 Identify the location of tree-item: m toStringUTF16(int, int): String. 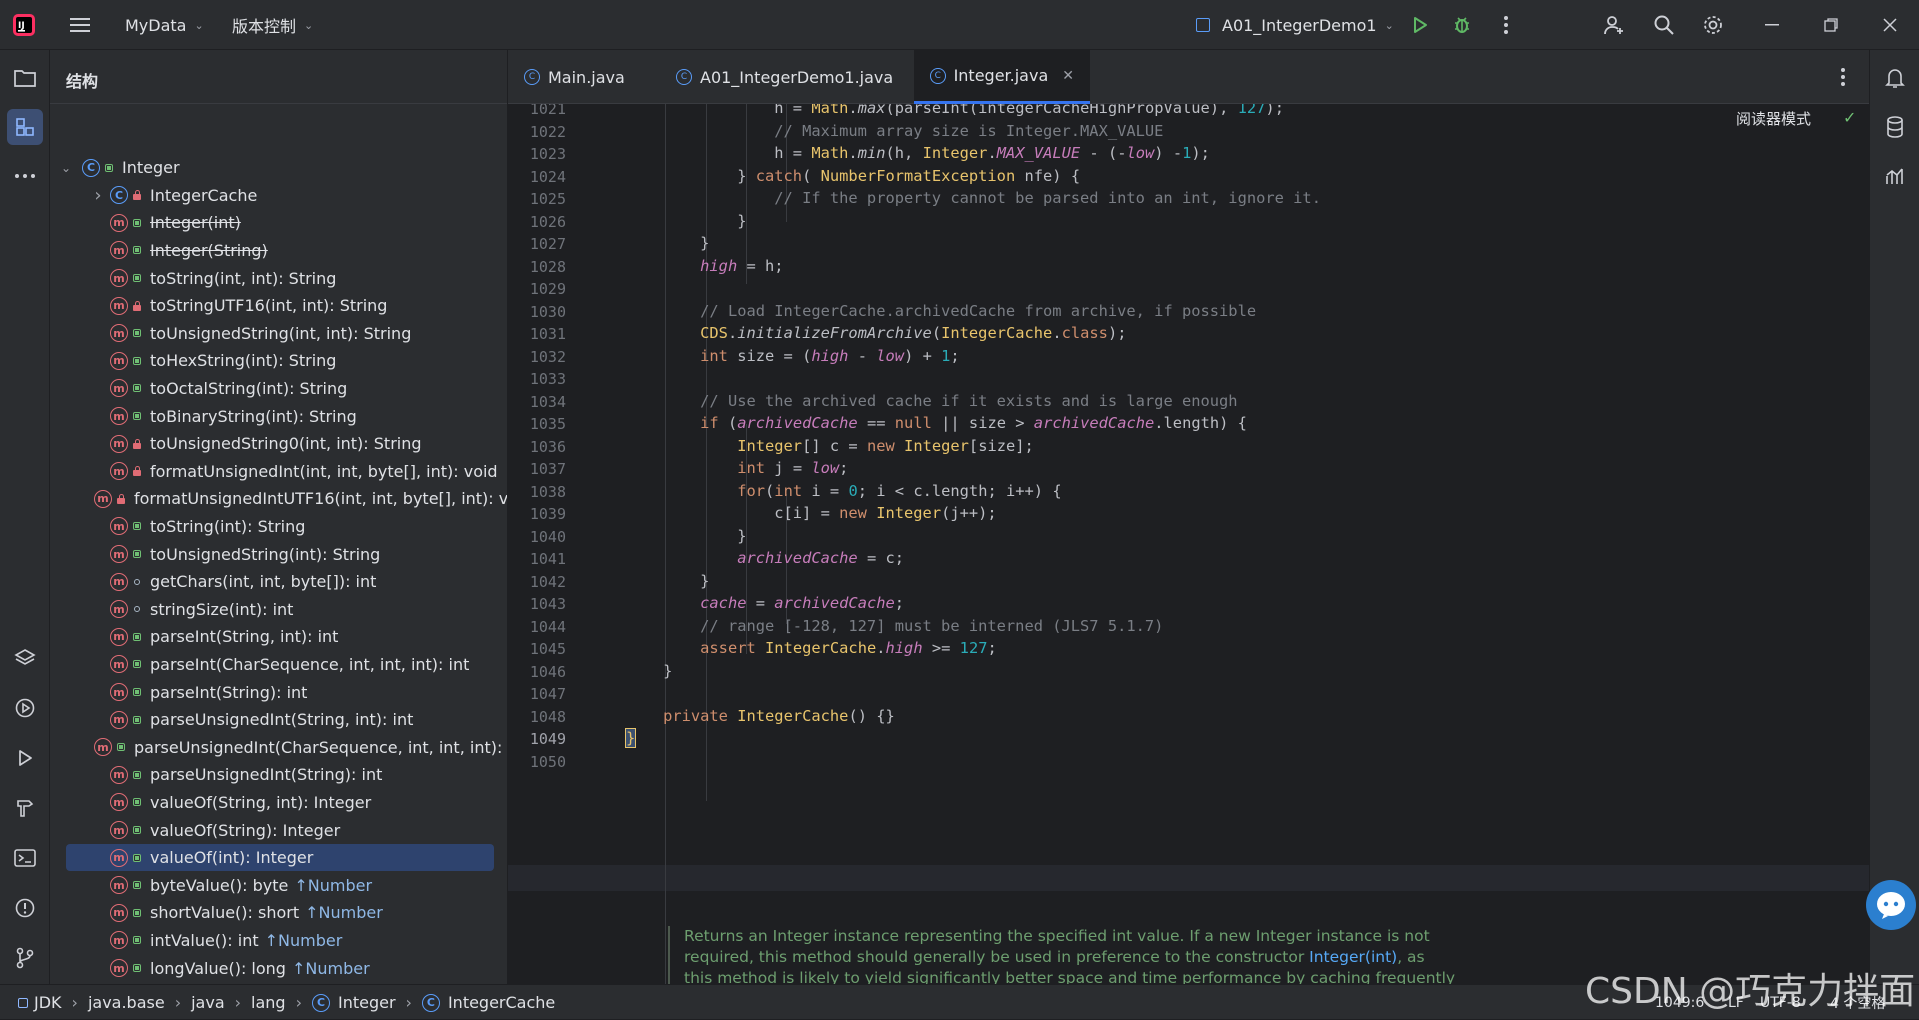
(275, 306).